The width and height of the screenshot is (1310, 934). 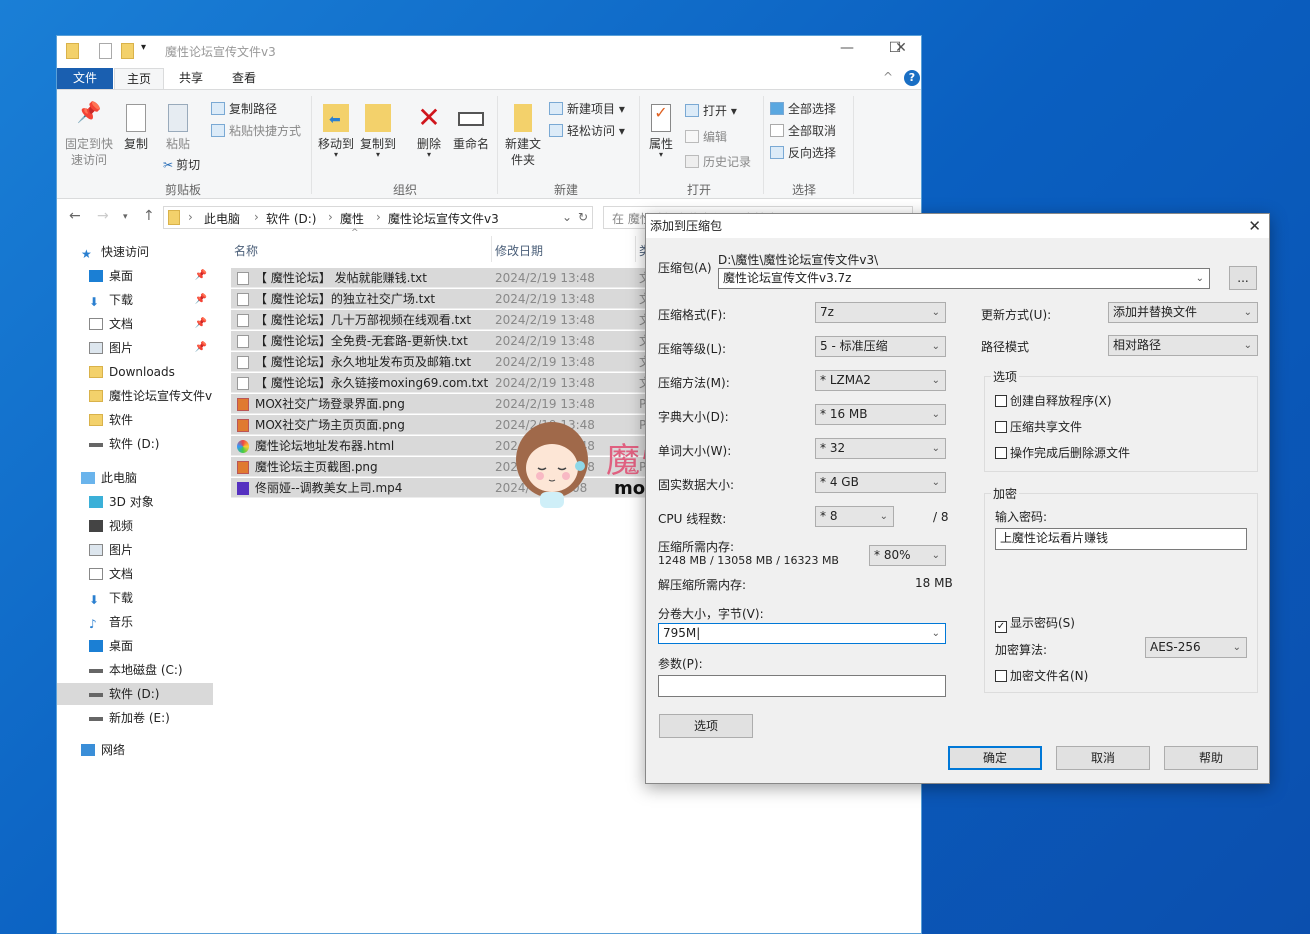 I want to click on sidebar-item: 文档 📌, so click(x=135, y=324).